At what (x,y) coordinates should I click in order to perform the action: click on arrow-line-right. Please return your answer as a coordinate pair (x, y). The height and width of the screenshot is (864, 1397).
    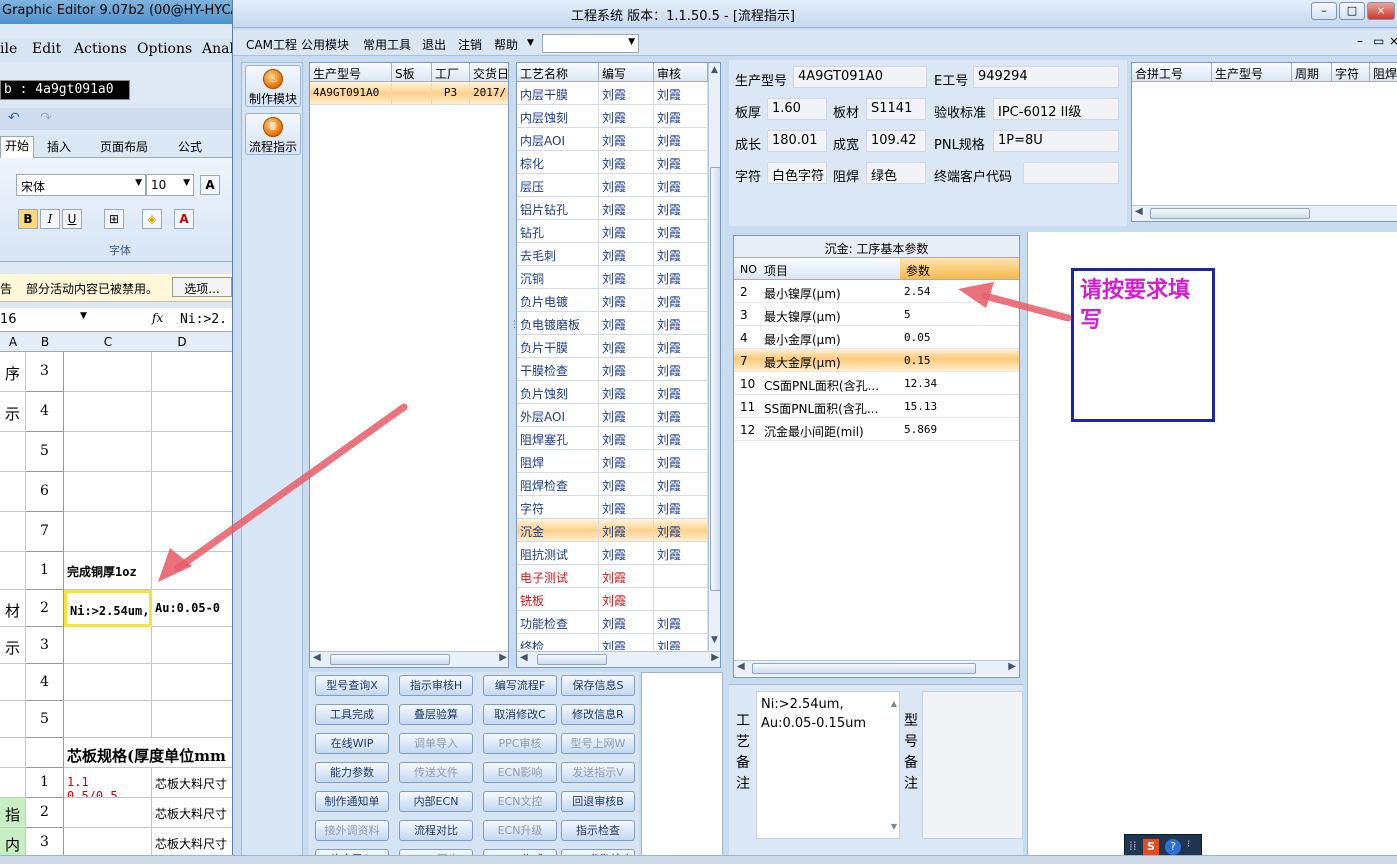
    Looking at the image, I should click on (1026, 307).